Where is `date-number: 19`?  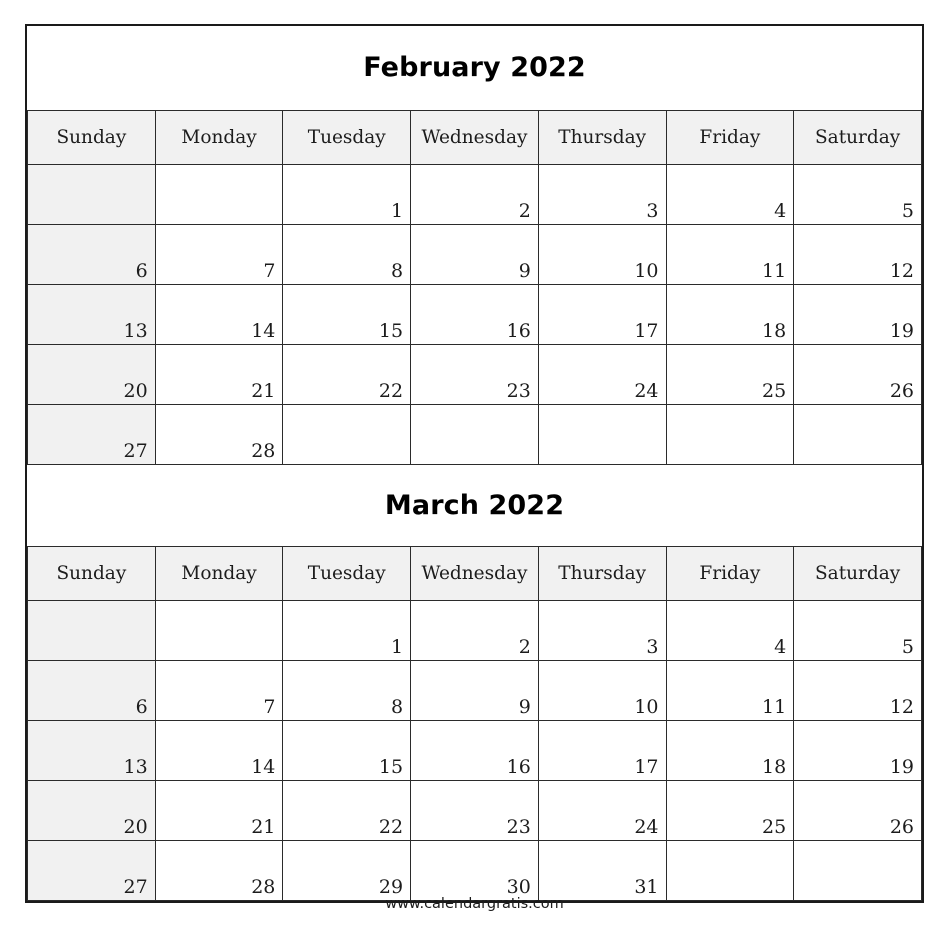 date-number: 19 is located at coordinates (901, 330).